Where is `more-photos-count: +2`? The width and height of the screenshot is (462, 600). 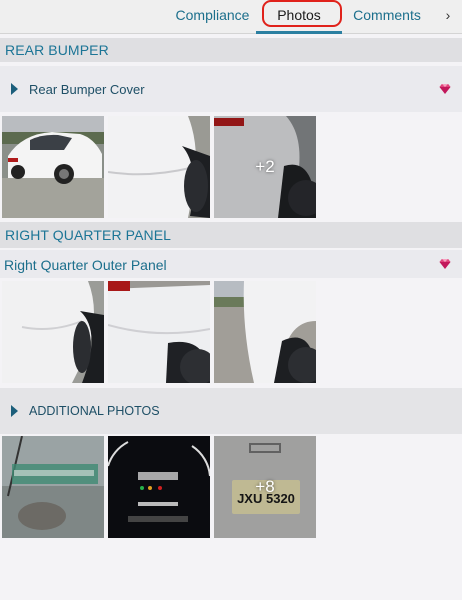
more-photos-count: +2 is located at coordinates (265, 166).